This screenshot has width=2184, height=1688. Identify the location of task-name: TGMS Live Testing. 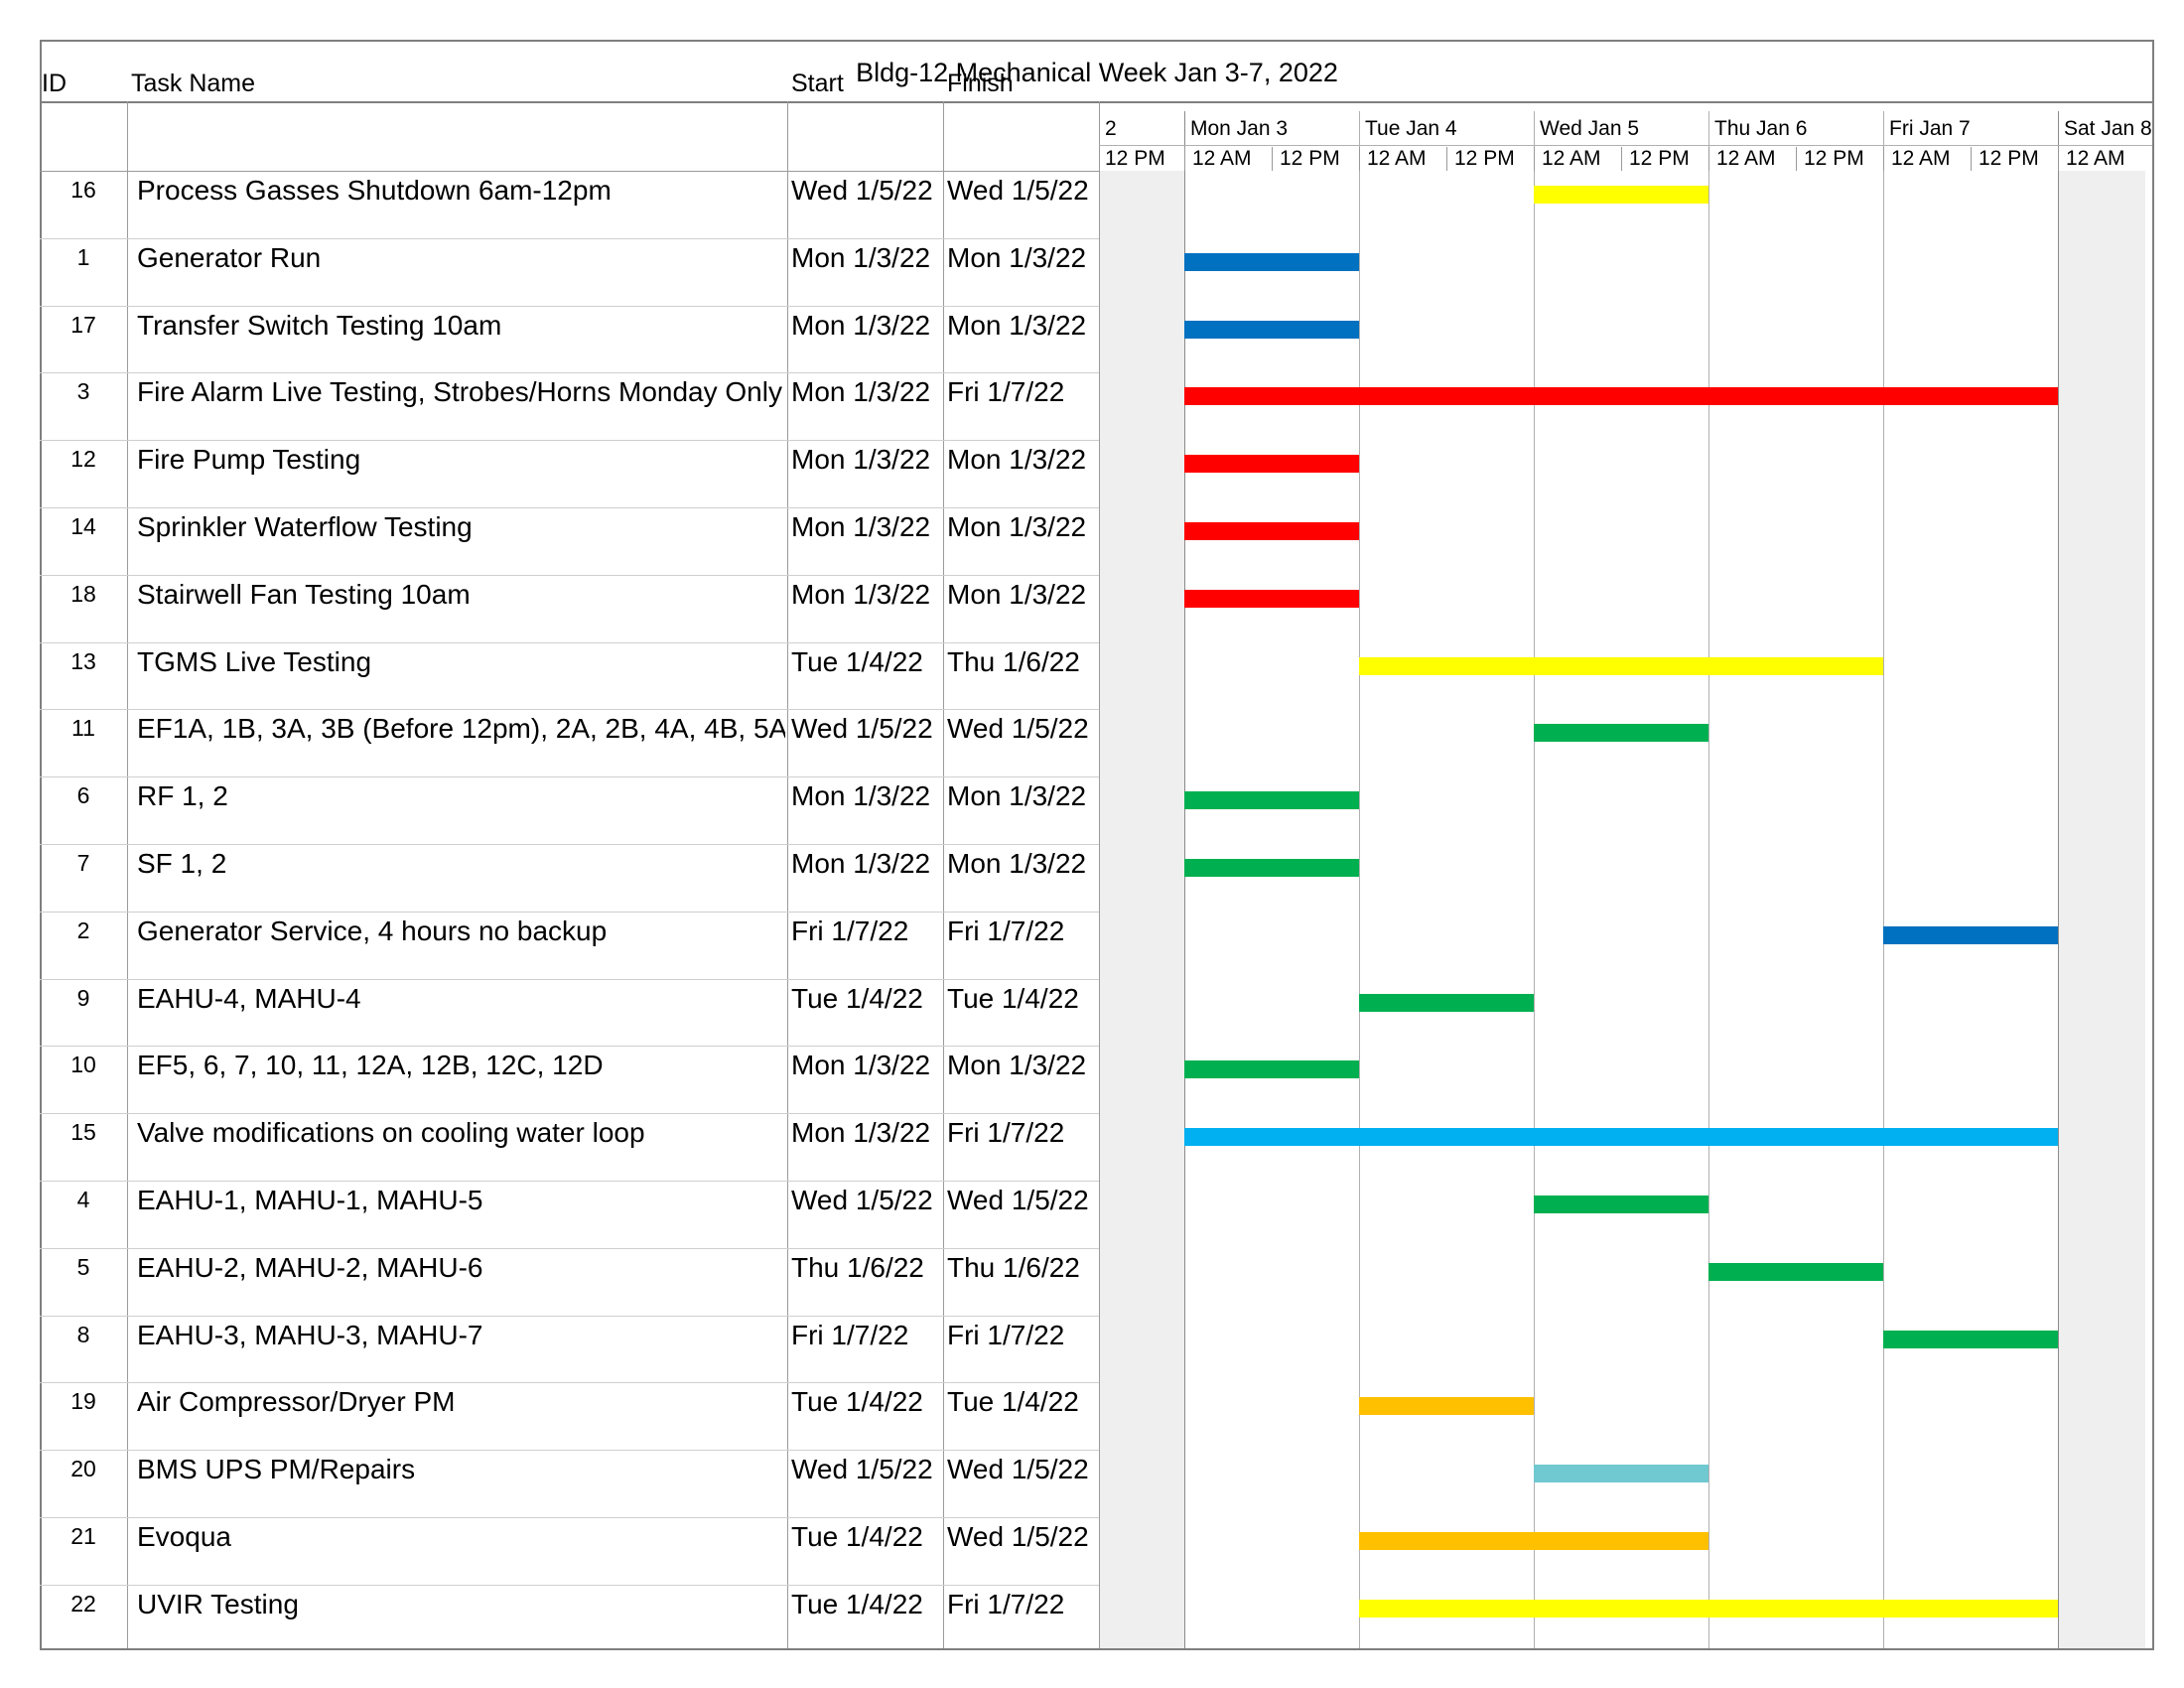
(254, 661).